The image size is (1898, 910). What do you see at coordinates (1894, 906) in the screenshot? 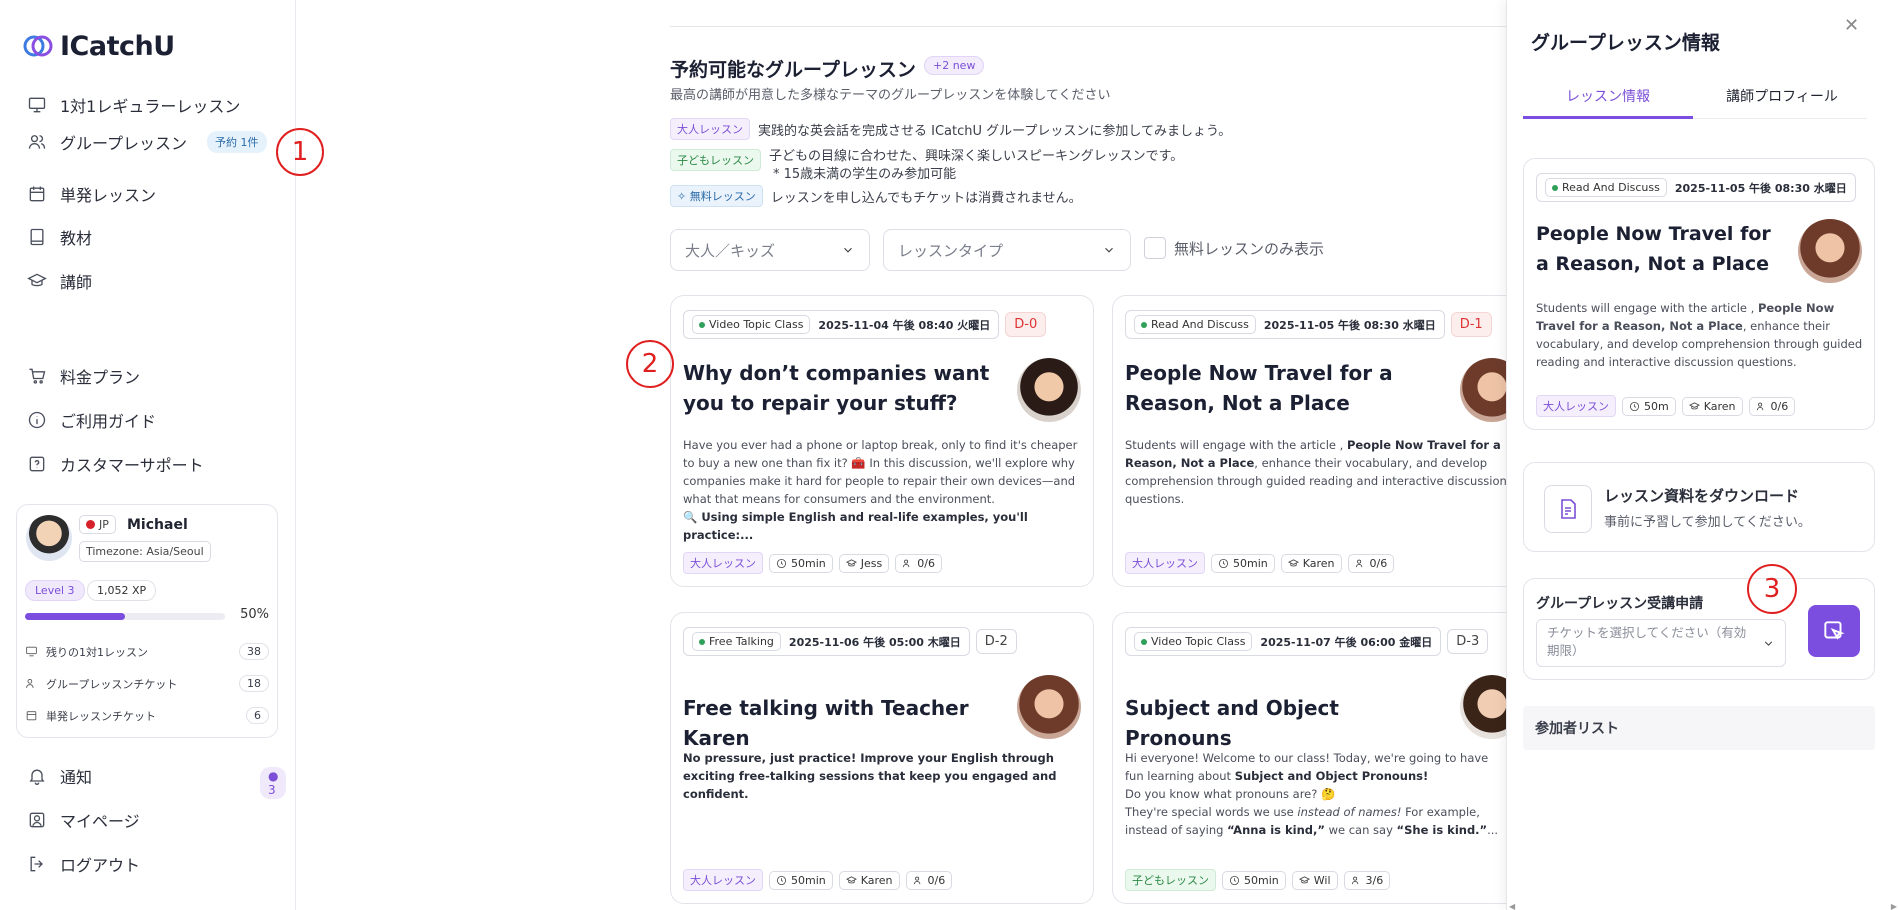
I see `scroll-right-icon: ▶` at bounding box center [1894, 906].